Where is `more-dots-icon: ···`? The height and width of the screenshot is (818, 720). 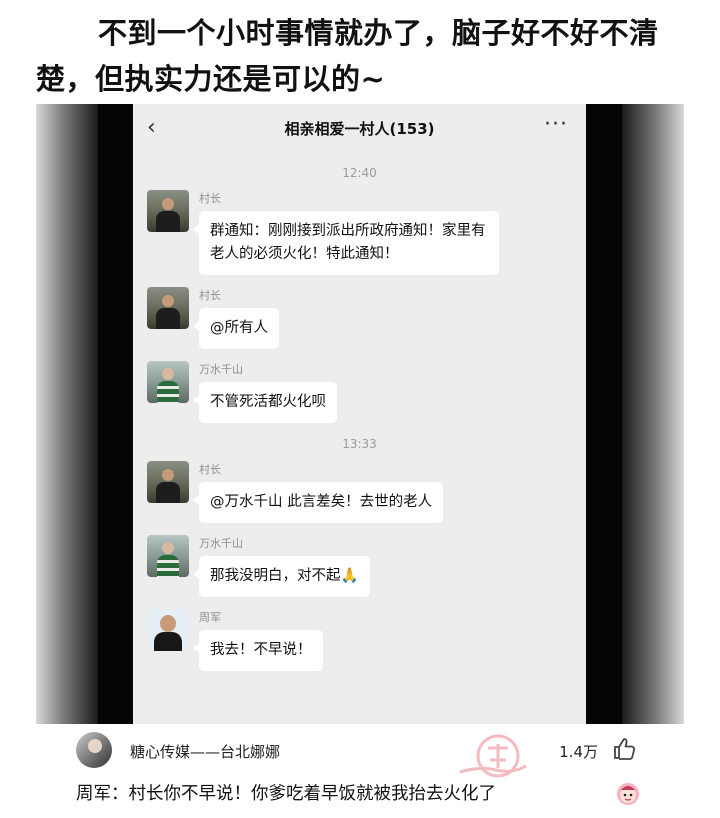 more-dots-icon: ··· is located at coordinates (556, 124).